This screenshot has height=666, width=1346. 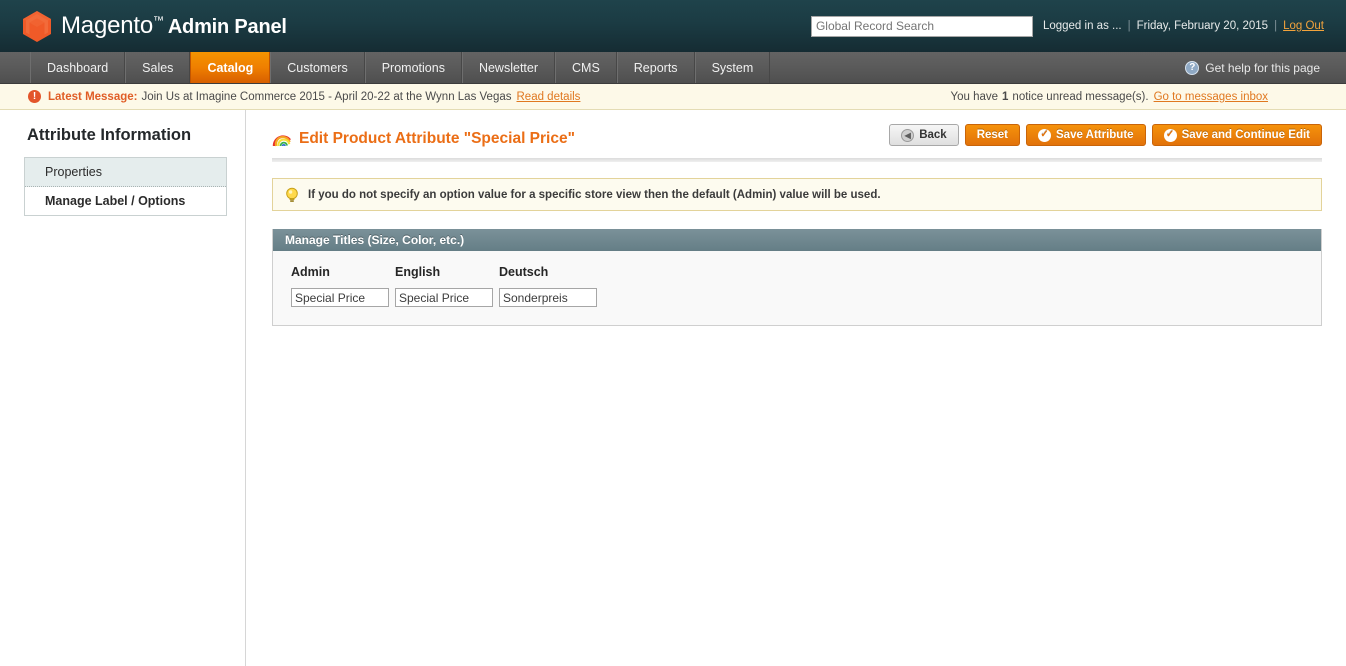 I want to click on save-and-continue-edit-button: ✓ Save and Continue Edit, so click(x=1236, y=135).